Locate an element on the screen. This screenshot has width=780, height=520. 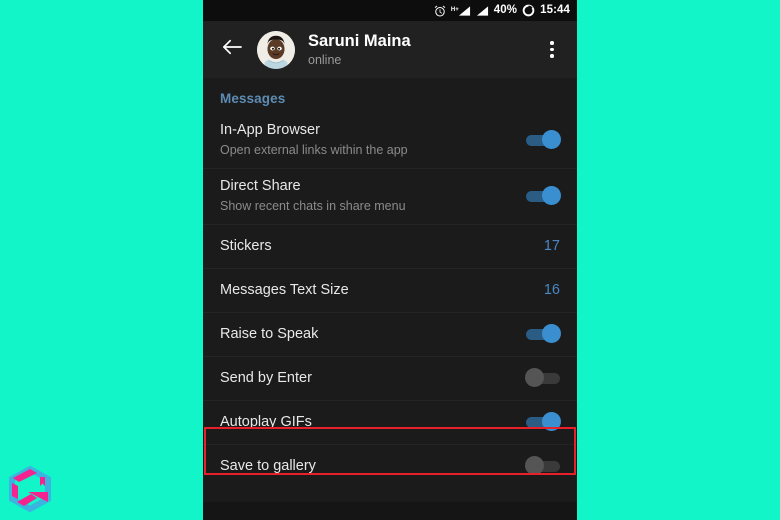
settings-row: Save to gallery is located at coordinates (390, 466).